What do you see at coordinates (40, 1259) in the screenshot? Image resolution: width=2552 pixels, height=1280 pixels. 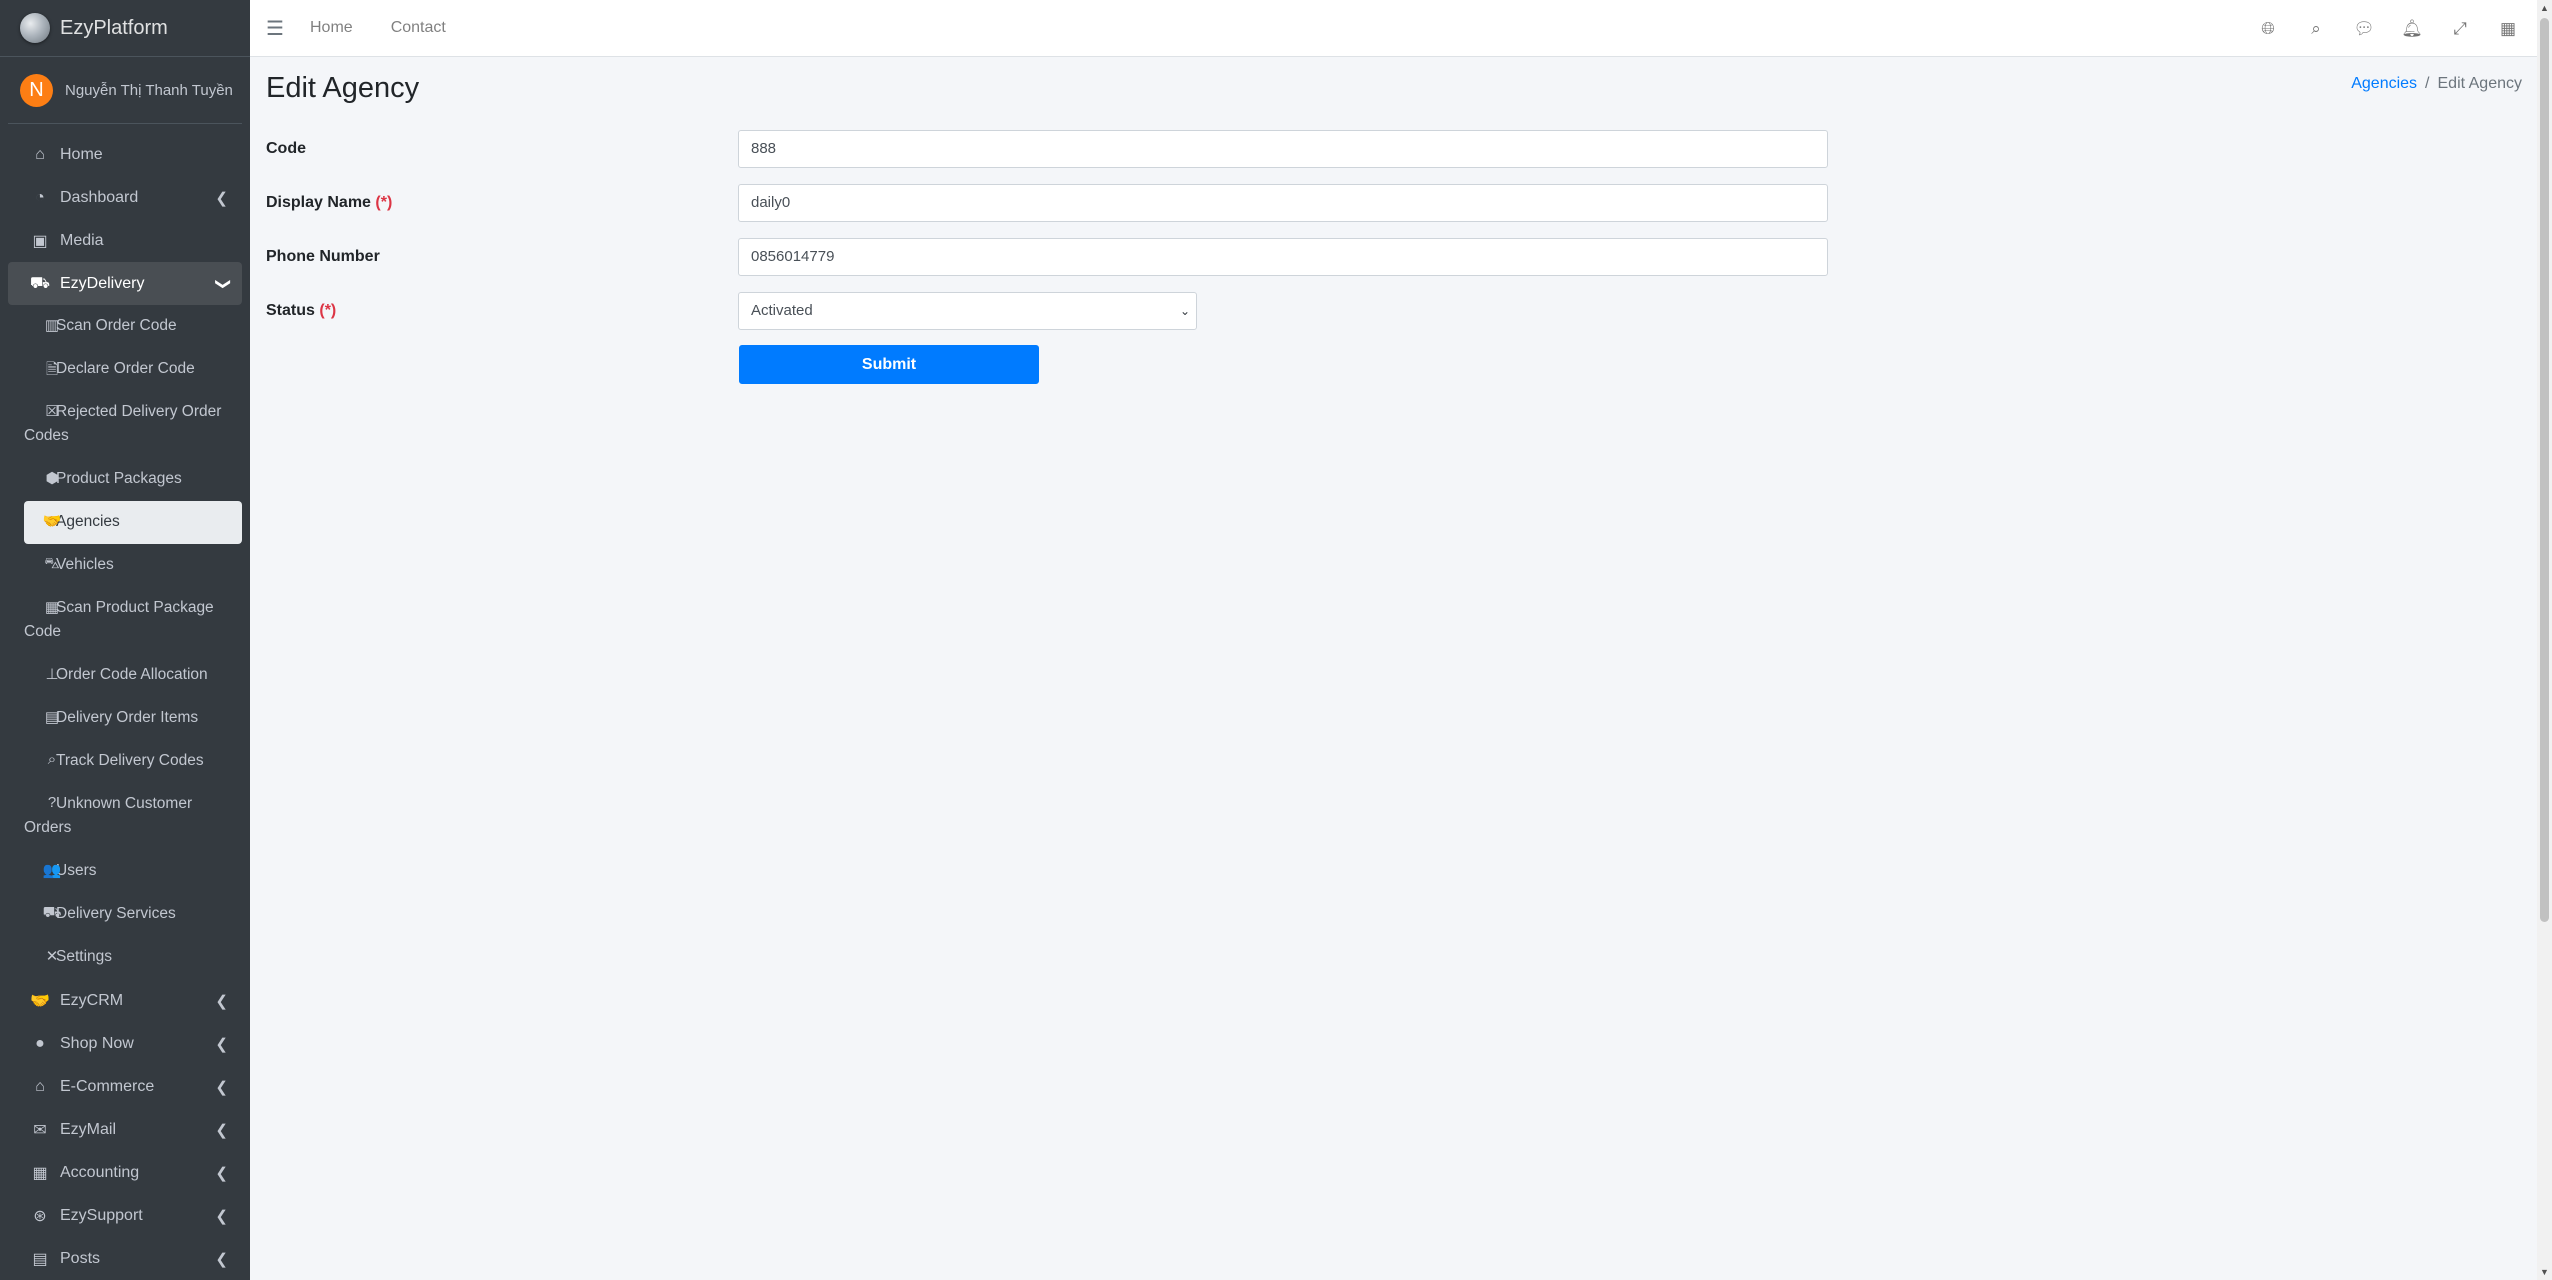 I see `newspaper-icon: ▤` at bounding box center [40, 1259].